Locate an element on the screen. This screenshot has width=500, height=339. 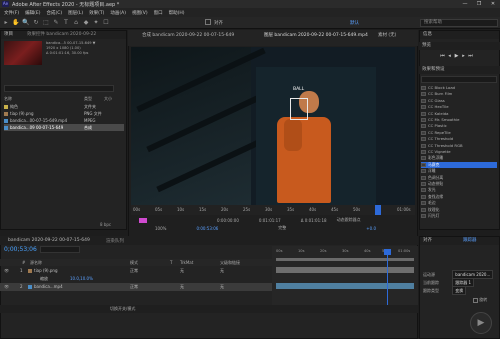
zoom-level: 100% is located at coordinates (160, 228).